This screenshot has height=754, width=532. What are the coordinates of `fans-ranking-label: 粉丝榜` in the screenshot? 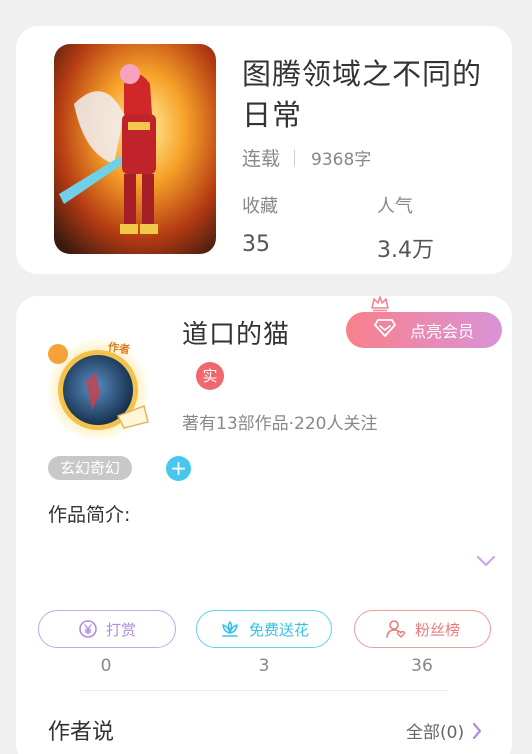 It's located at (437, 629).